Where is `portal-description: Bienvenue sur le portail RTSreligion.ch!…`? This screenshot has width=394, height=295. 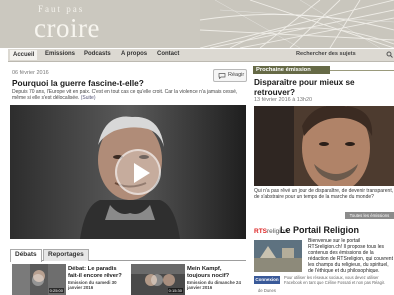 portal-description: Bienvenue sur le portail RTSreligion.ch!… is located at coordinates (350, 256).